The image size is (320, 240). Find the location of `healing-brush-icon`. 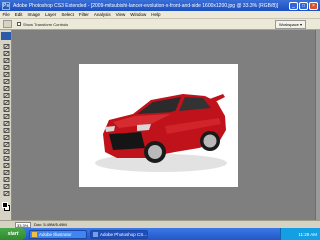

healing-brush-icon is located at coordinates (6, 88).